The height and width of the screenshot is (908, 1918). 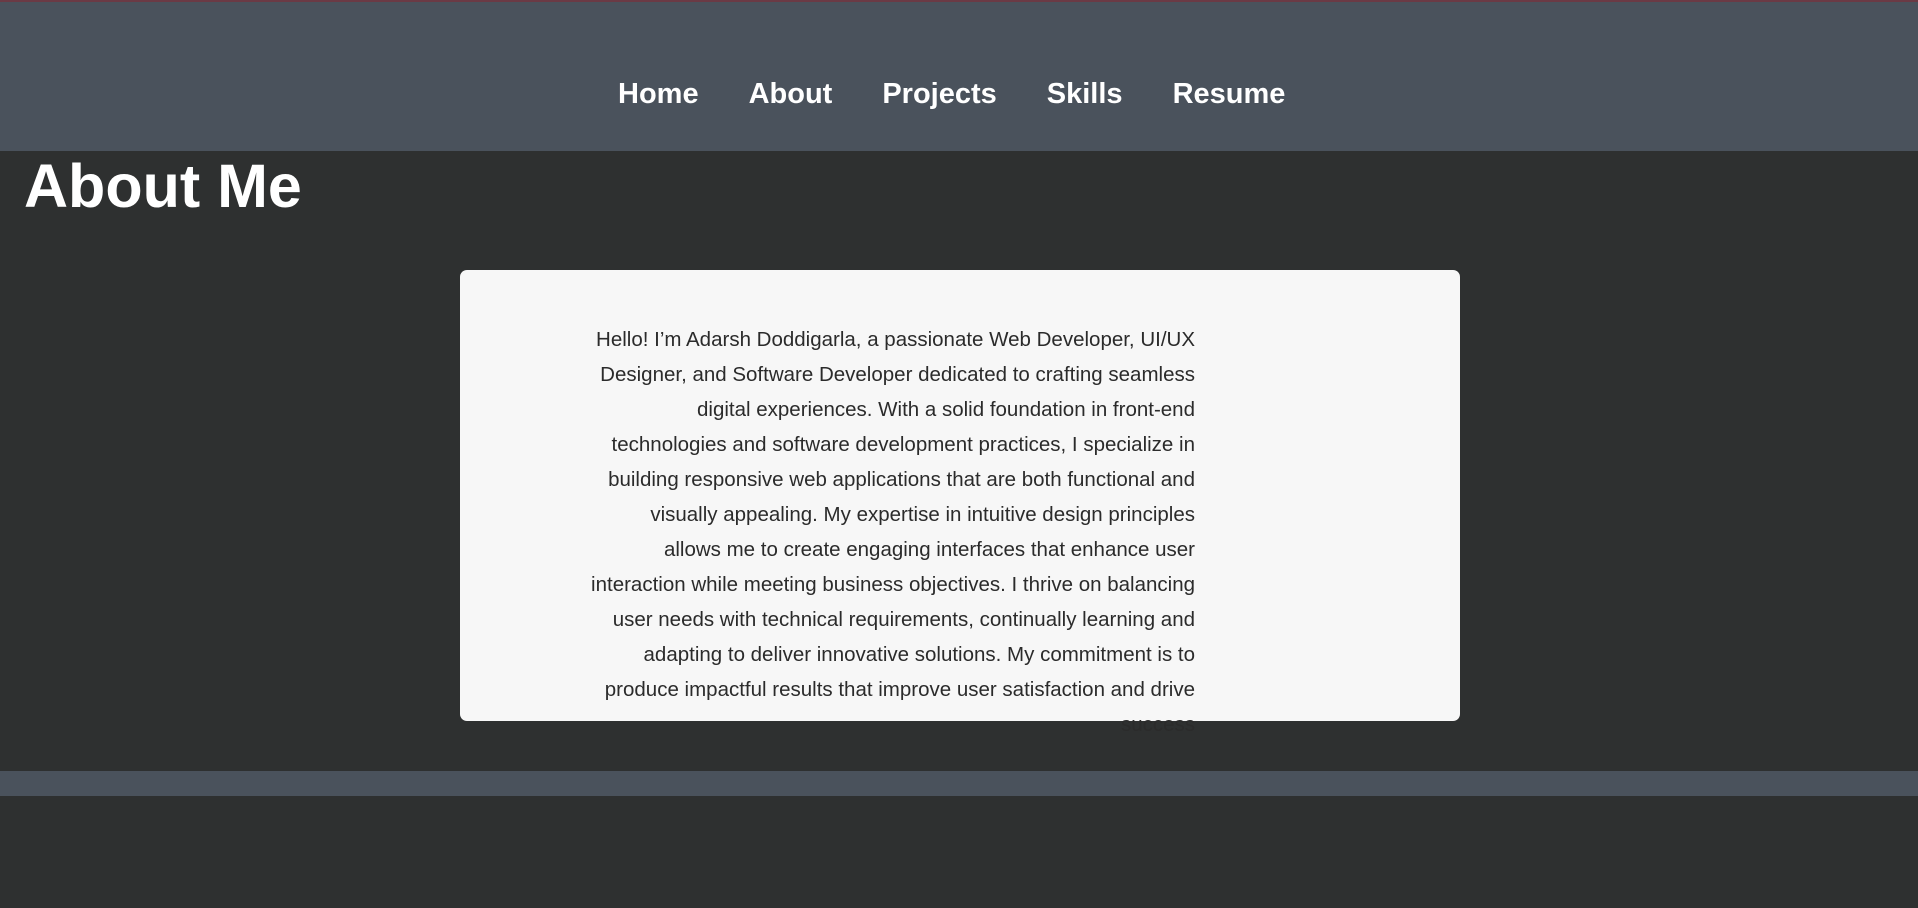 I want to click on main-nav: Home About Projects Skills Resume, so click(x=976, y=94).